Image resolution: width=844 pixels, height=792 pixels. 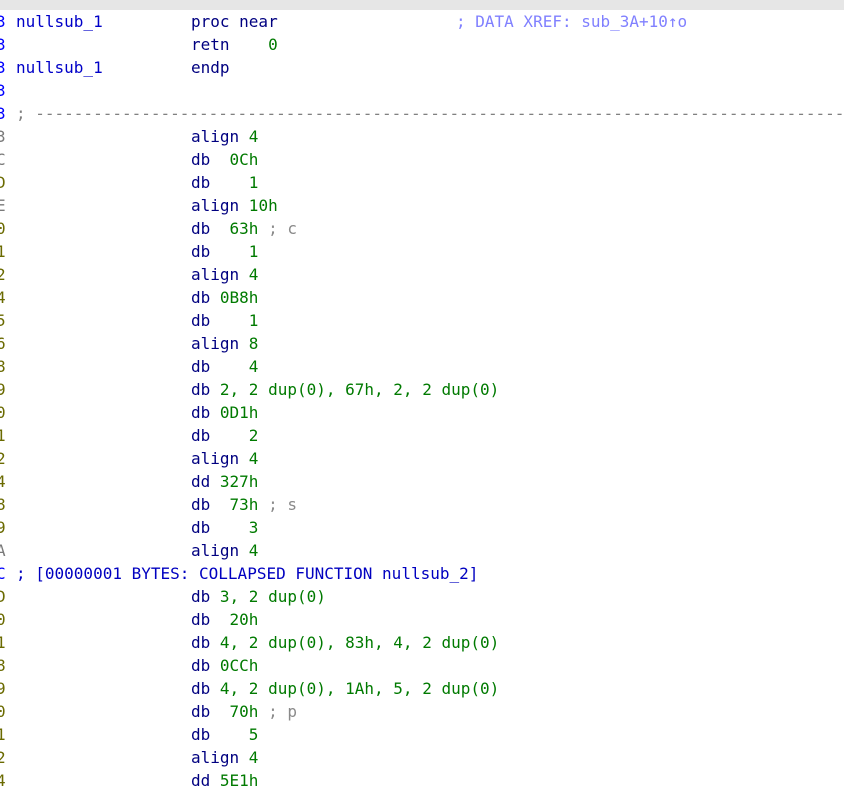 What do you see at coordinates (422, 734) in the screenshot?
I see `listing-line: 1 db 5` at bounding box center [422, 734].